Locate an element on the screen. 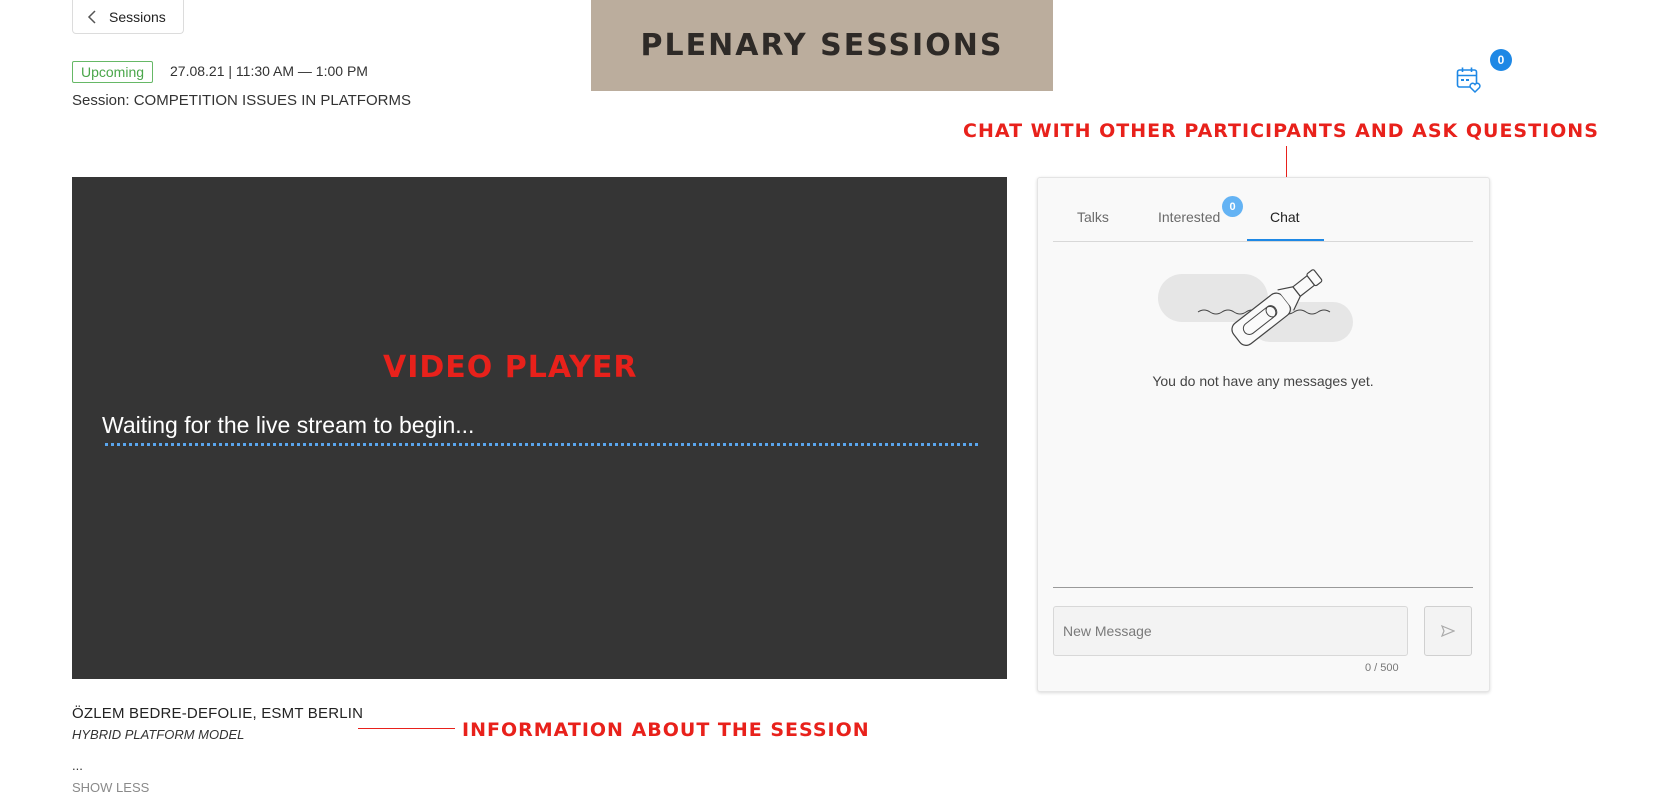  tab-chat: Chat is located at coordinates (1285, 217).